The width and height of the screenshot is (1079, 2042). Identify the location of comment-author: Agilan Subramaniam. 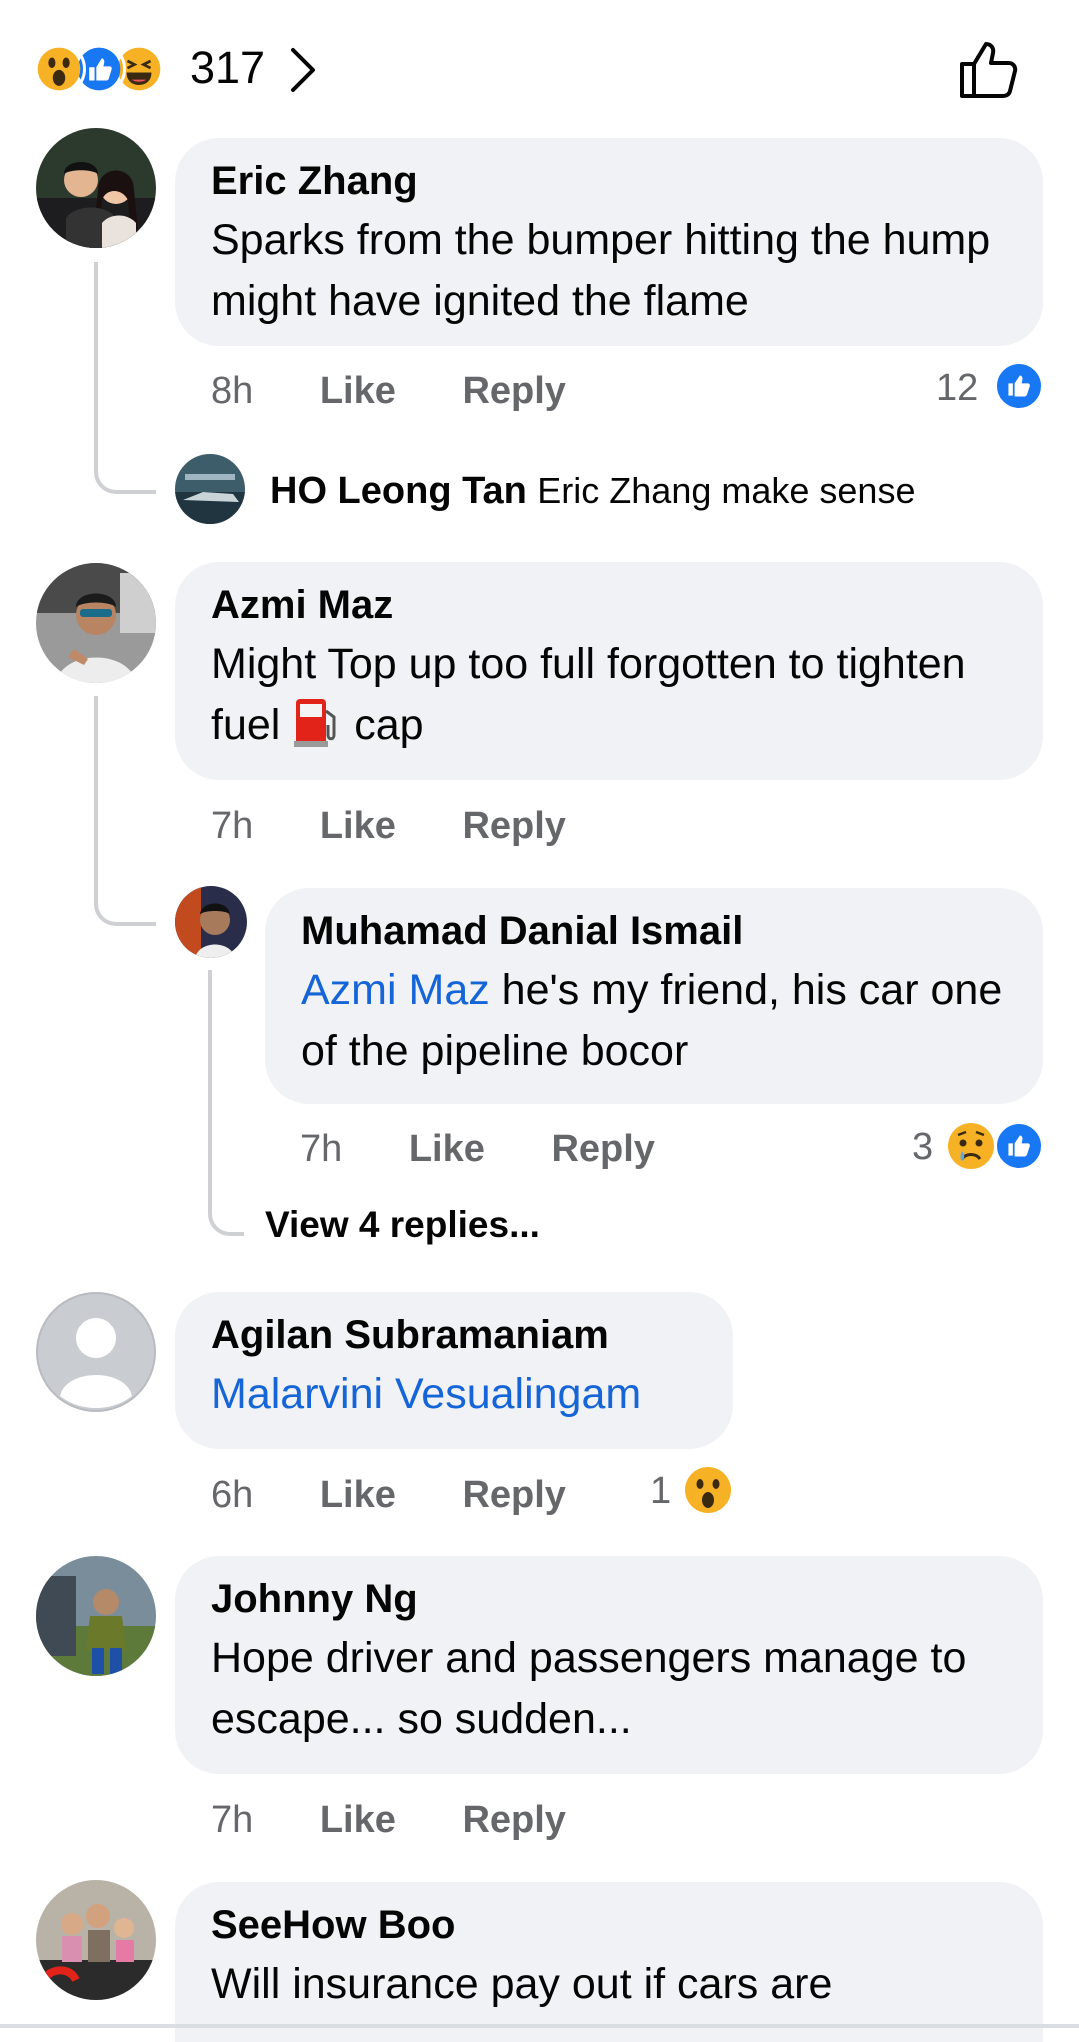
(454, 1335).